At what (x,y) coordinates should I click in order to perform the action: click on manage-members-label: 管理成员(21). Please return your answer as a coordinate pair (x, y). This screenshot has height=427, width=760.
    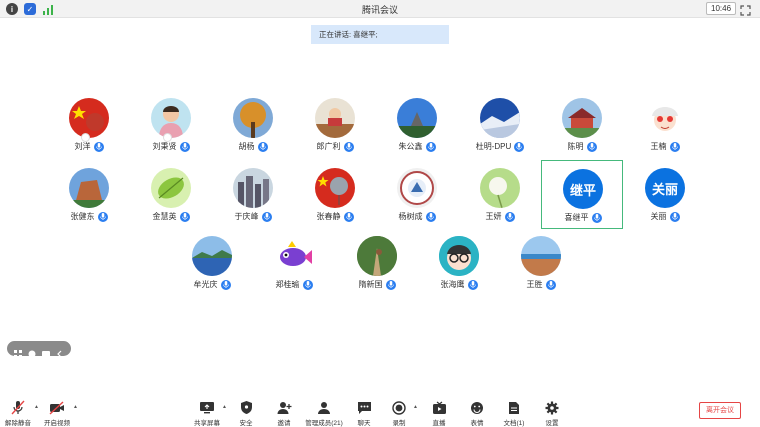
    Looking at the image, I should click on (324, 423).